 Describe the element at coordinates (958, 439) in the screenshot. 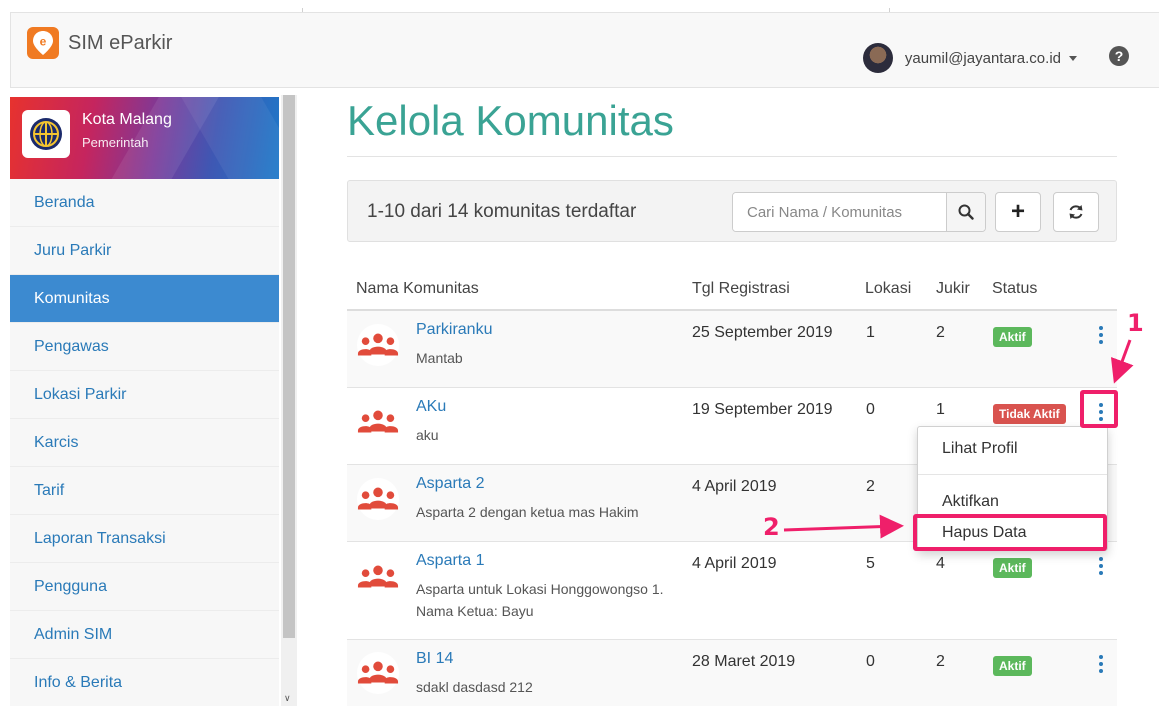

I see `annotation-arrows` at that location.